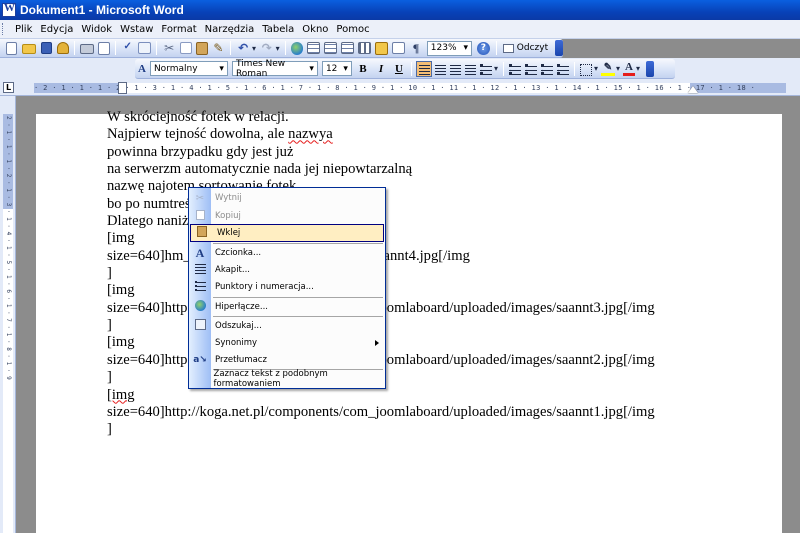  Describe the element at coordinates (278, 29) in the screenshot. I see `menu-tabela: Tabela` at that location.